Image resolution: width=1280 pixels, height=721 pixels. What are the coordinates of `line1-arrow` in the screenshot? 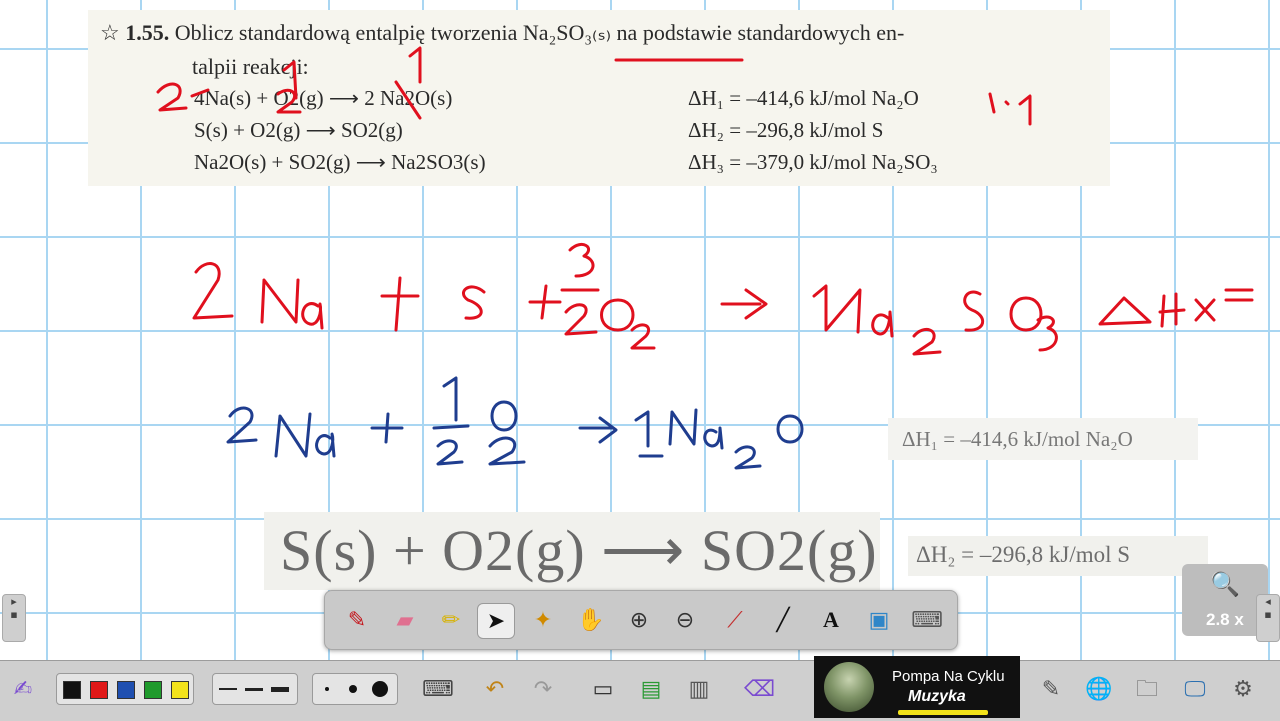 It's located at (744, 304).